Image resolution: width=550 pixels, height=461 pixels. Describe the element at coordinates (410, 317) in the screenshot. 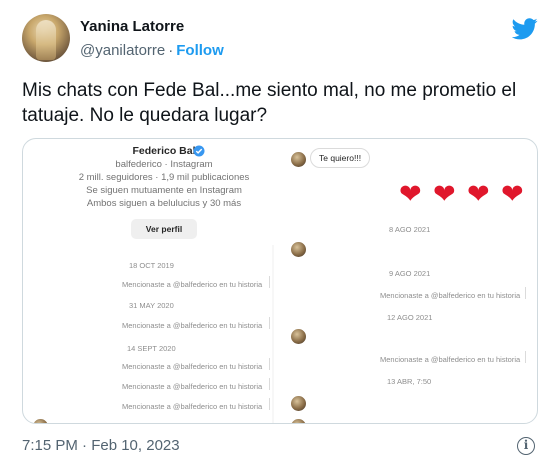

I see `right-date-3: 12 AGO 2021` at that location.